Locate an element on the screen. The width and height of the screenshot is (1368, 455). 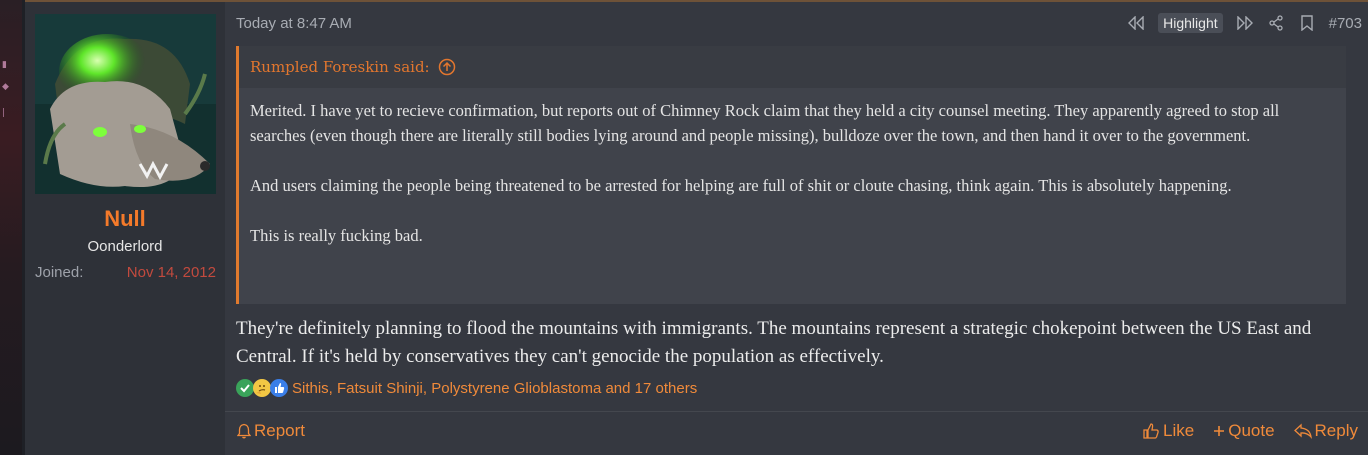
thinking-icon is located at coordinates (262, 388).